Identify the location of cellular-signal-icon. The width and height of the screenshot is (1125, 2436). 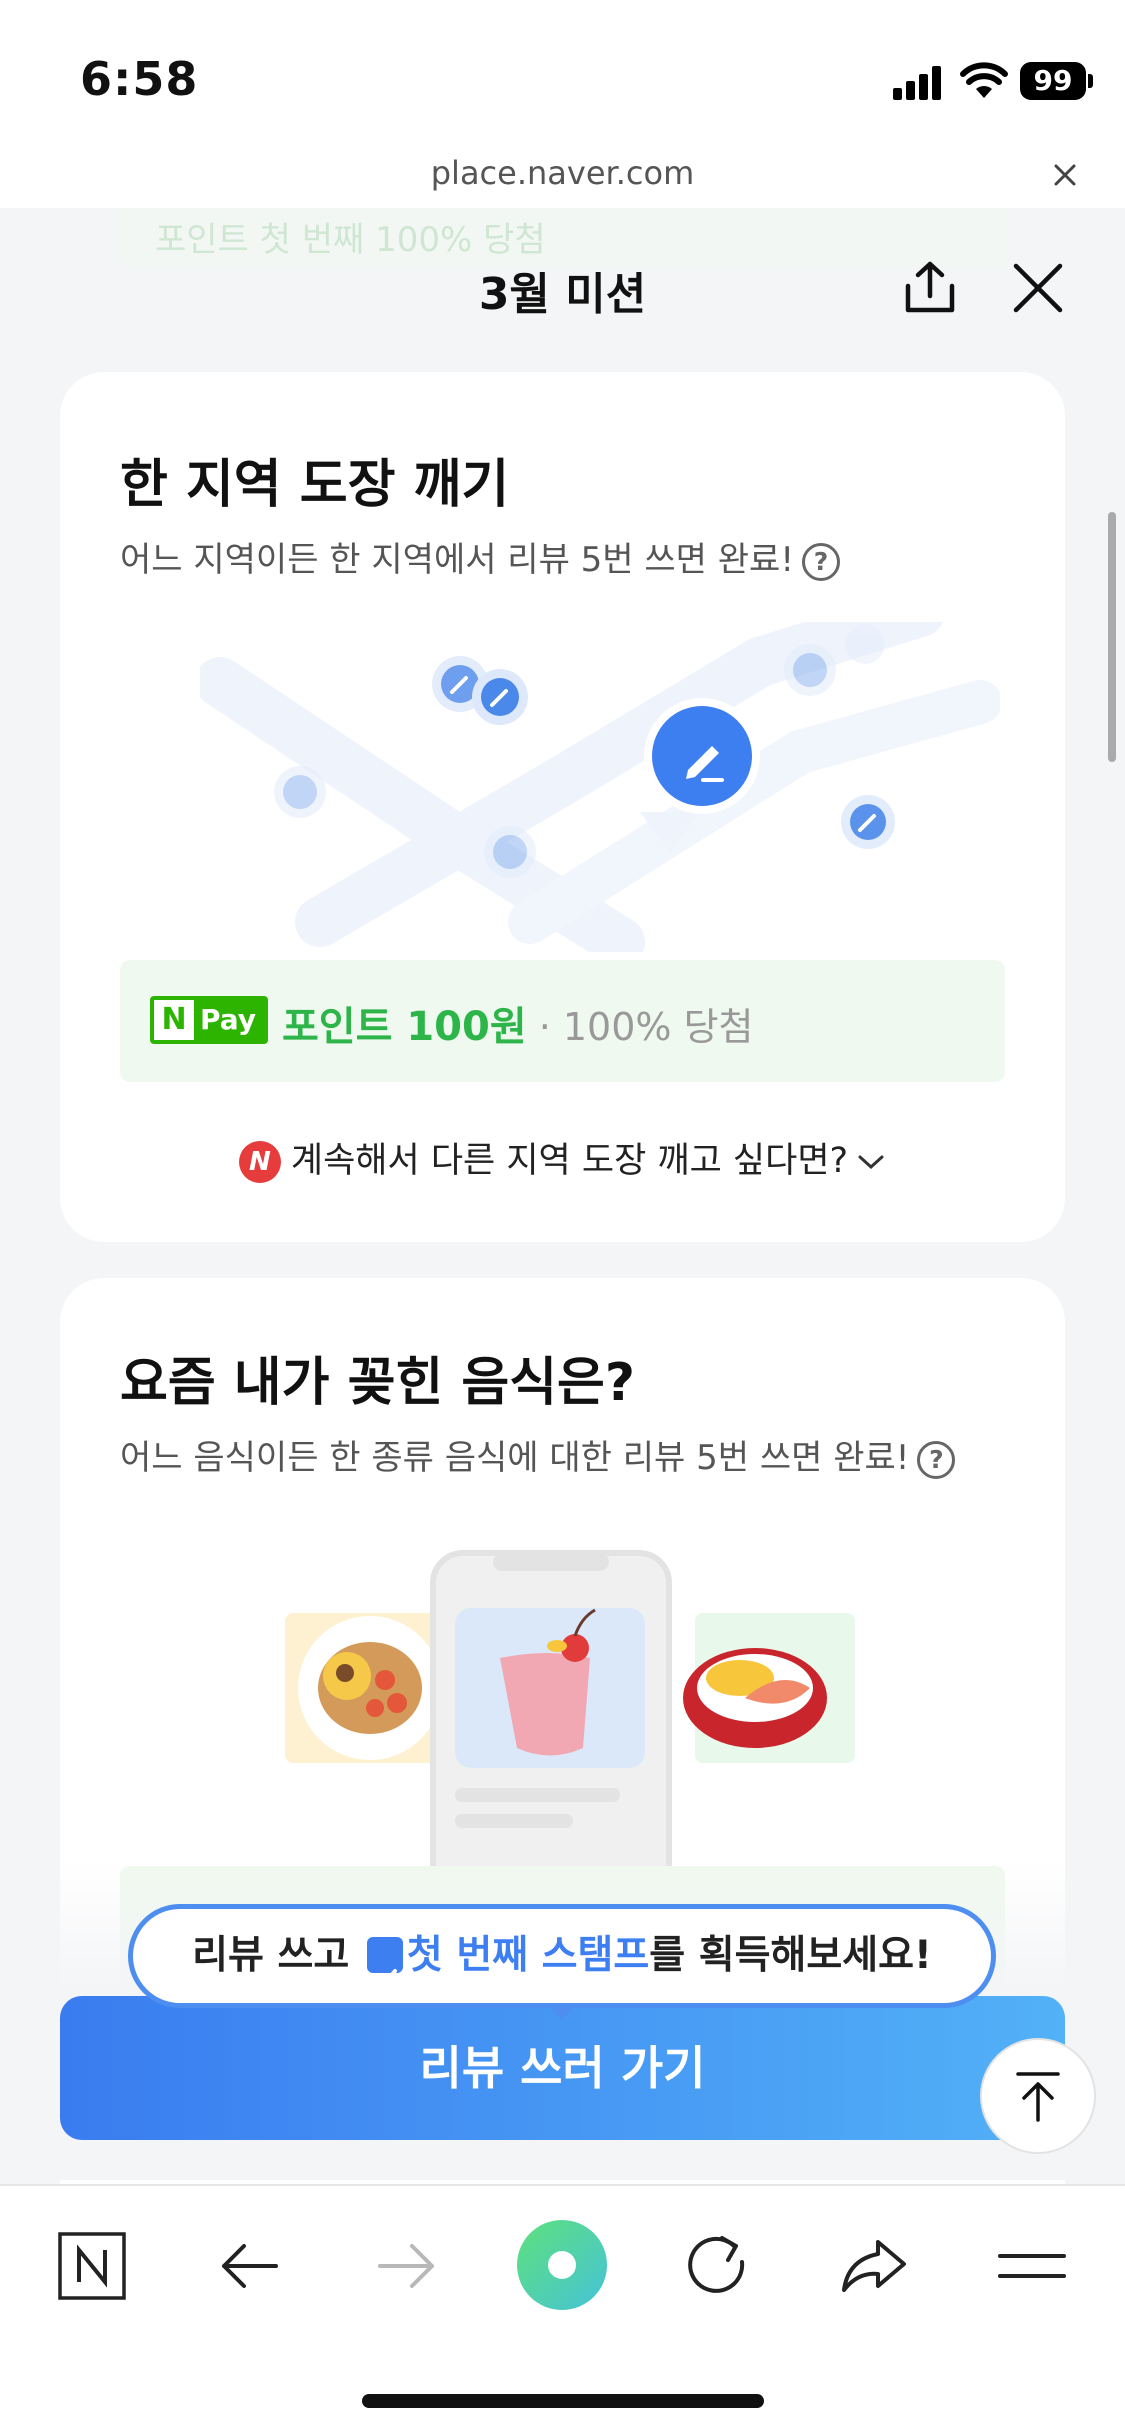
(918, 83).